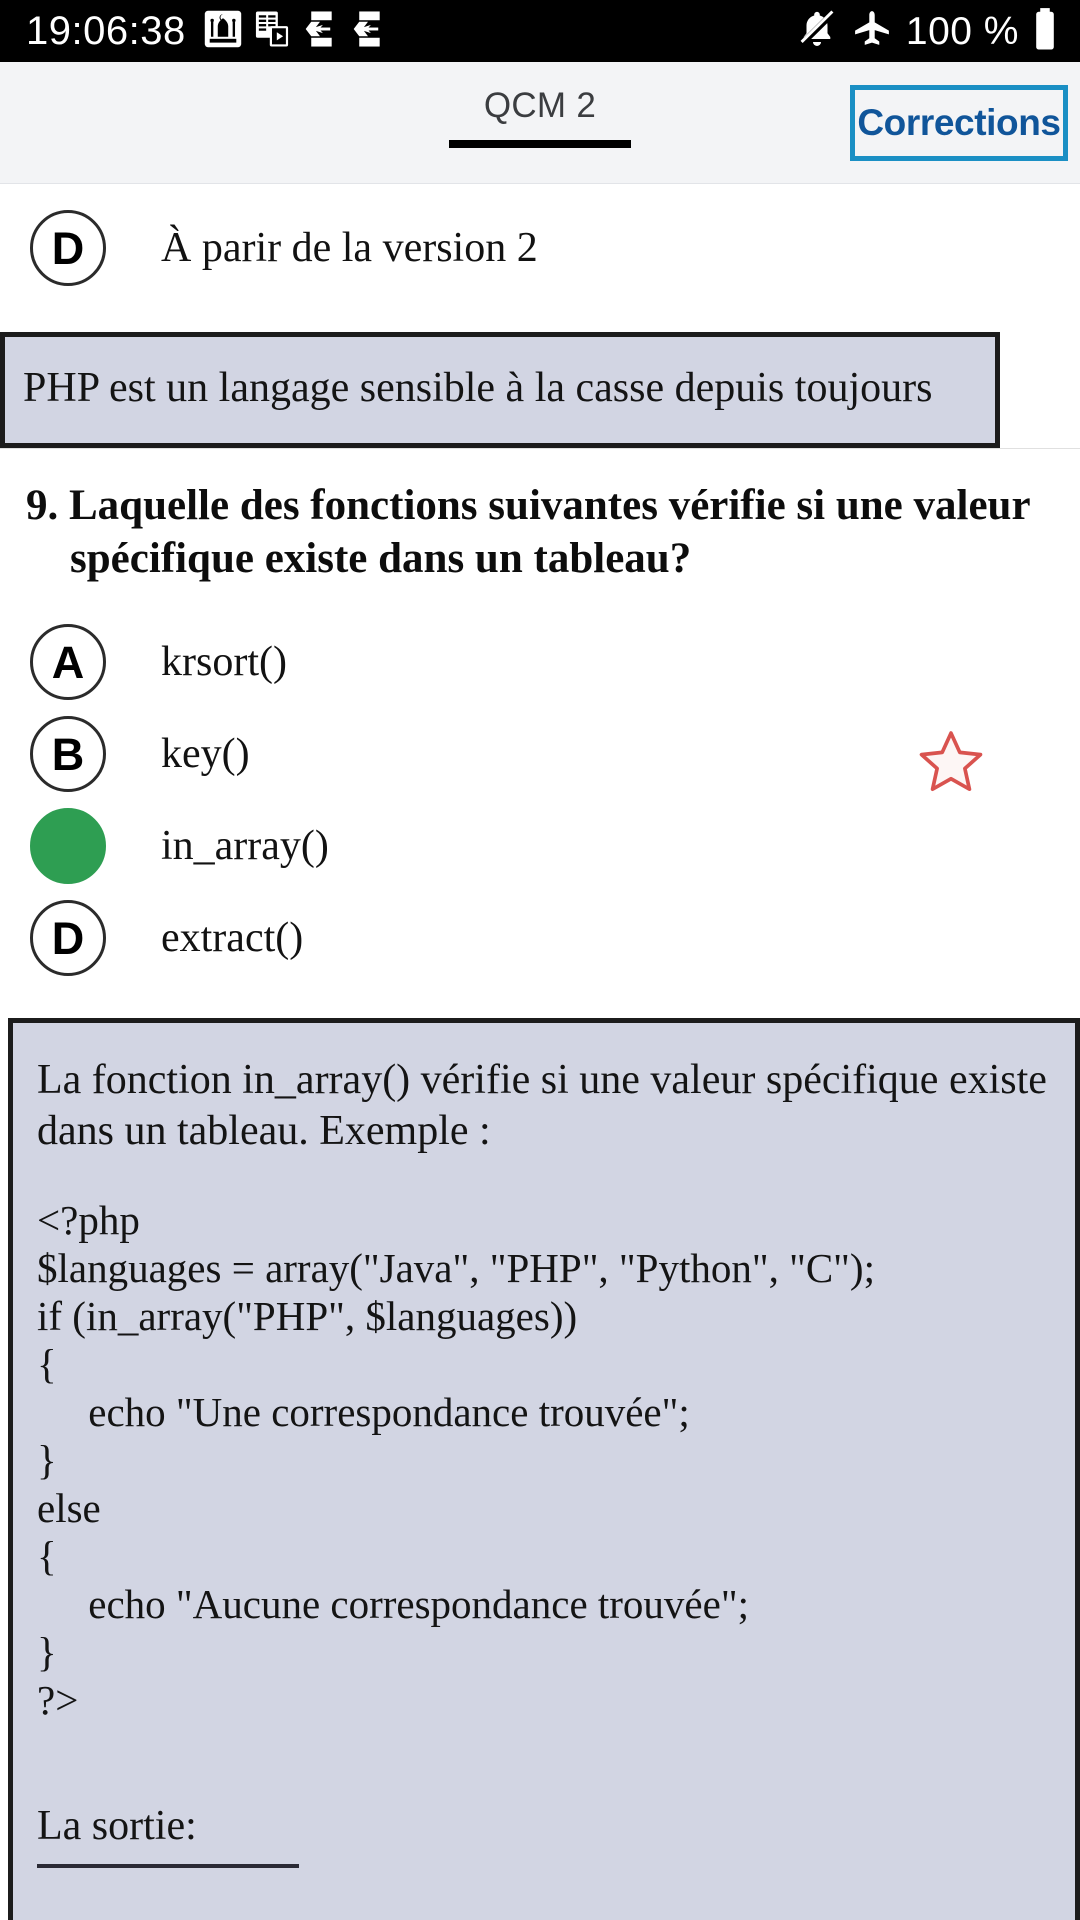 Image resolution: width=1080 pixels, height=1920 pixels. What do you see at coordinates (223, 31) in the screenshot?
I see `mosque-app-icon` at bounding box center [223, 31].